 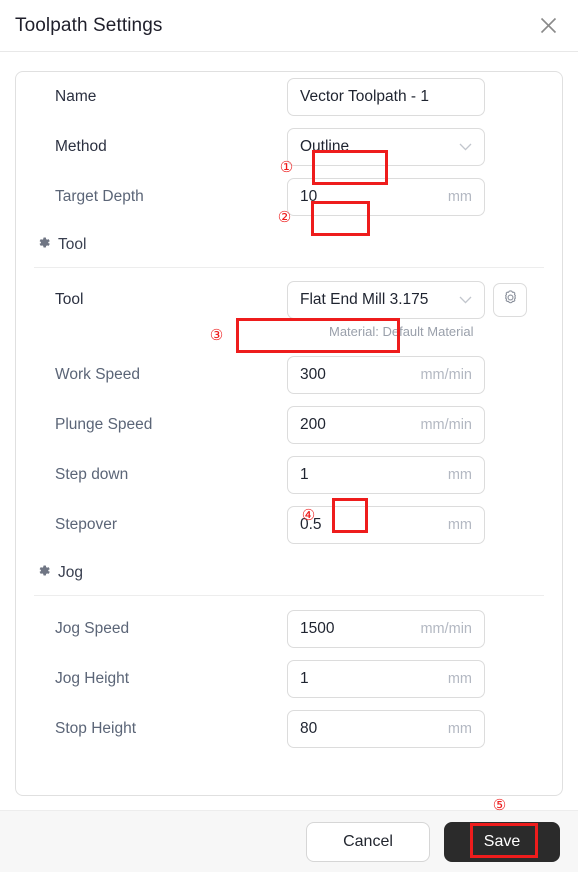 What do you see at coordinates (459, 679) in the screenshot?
I see `jog-height-unit: mm` at bounding box center [459, 679].